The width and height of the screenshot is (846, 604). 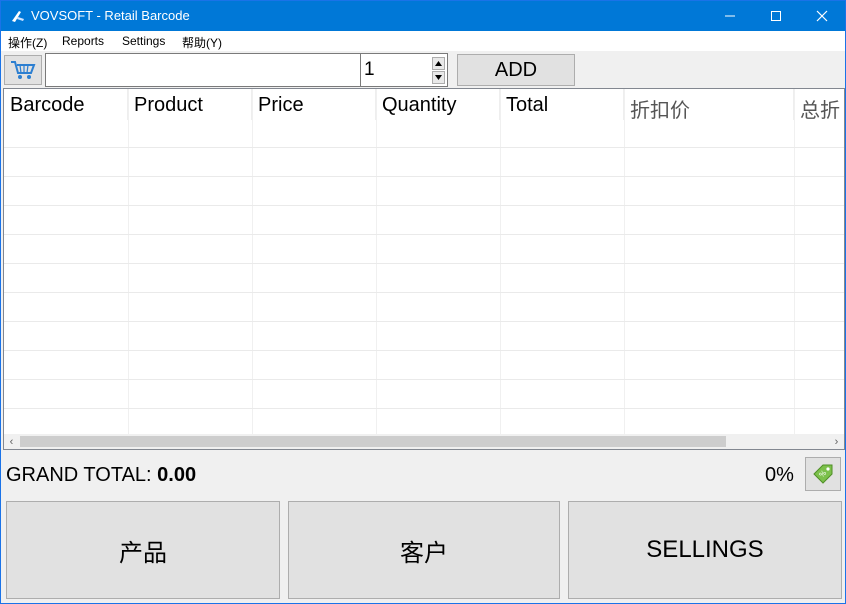 I want to click on minimize-button, so click(x=730, y=16).